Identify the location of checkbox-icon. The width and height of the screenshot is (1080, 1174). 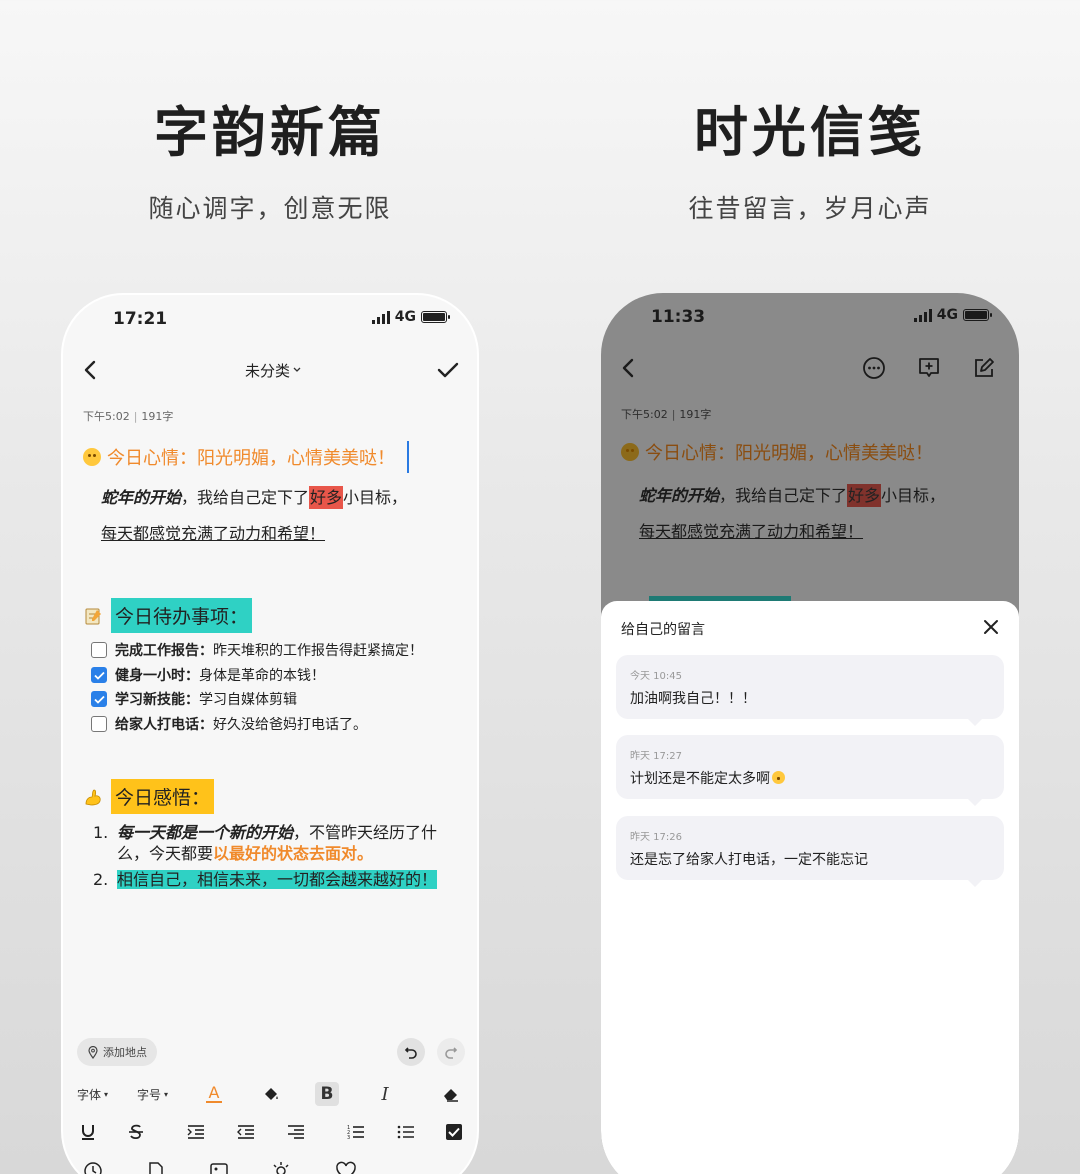
(454, 1132).